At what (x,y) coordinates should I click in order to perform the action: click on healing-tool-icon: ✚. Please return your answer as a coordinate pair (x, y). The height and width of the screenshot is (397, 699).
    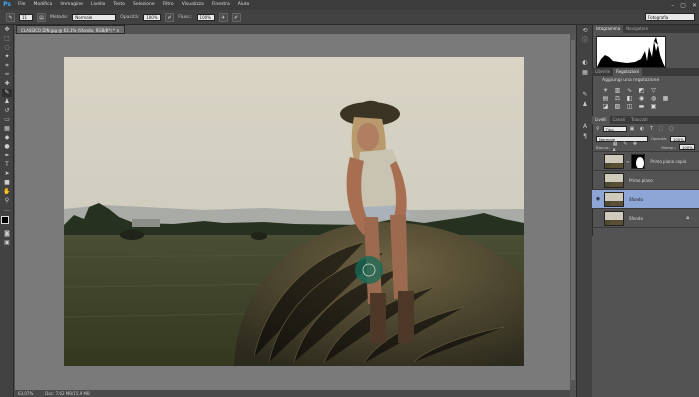
    Looking at the image, I should click on (7, 84).